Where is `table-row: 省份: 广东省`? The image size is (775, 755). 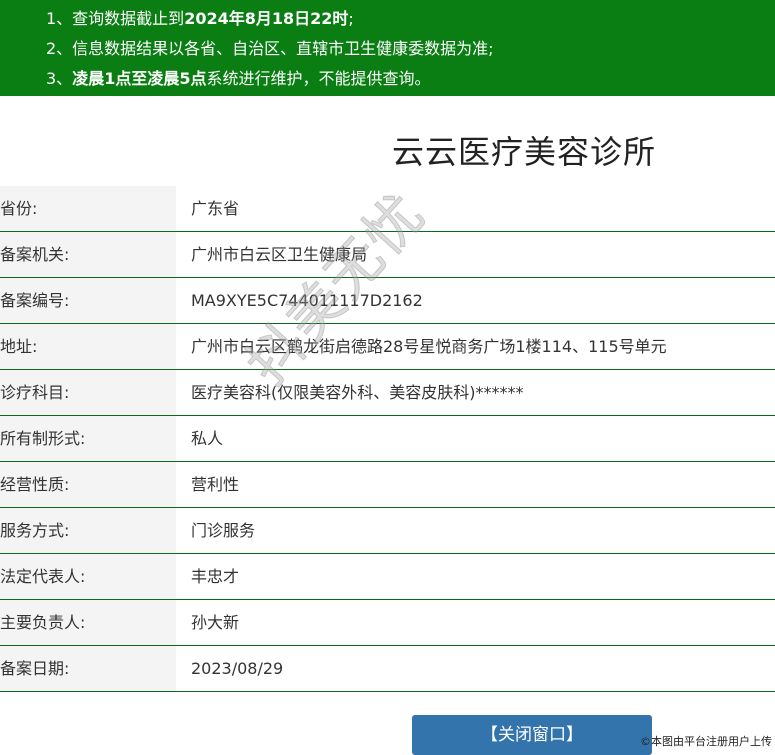
table-row: 省份: 广东省 is located at coordinates (387, 209).